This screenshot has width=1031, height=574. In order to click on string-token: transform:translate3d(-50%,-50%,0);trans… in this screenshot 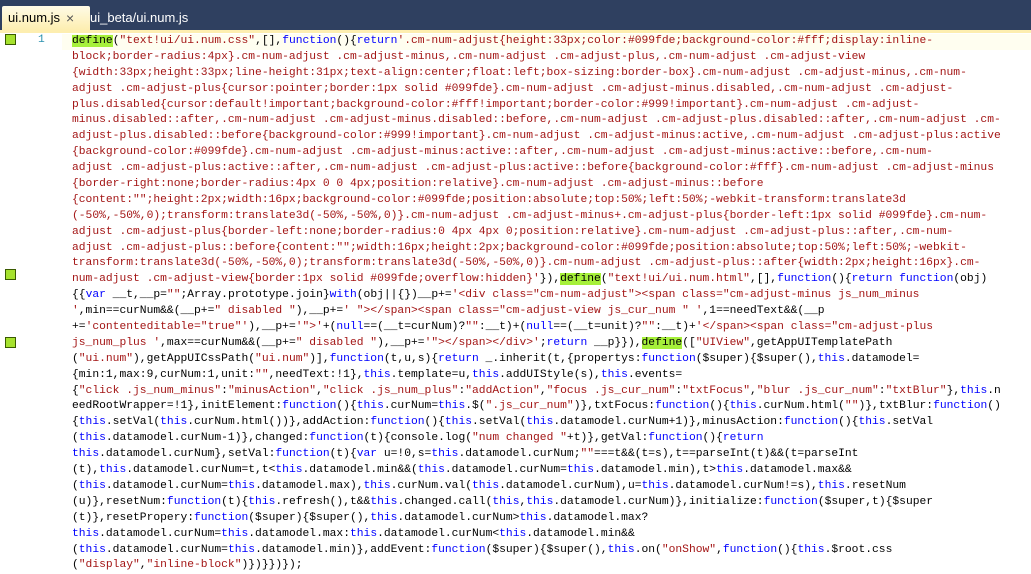, I will do `click(526, 263)`.